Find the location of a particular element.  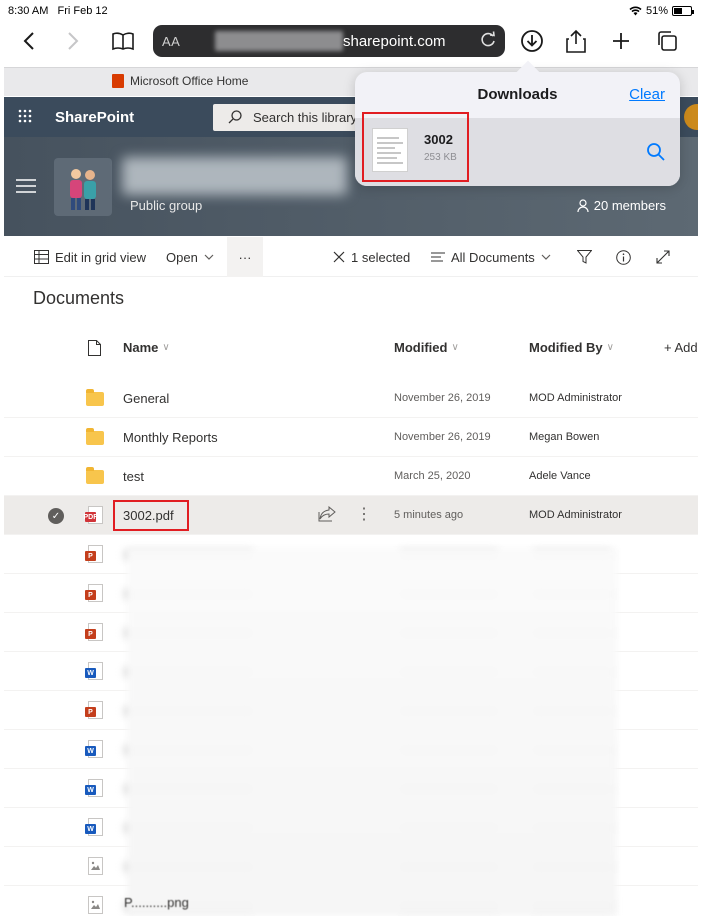

open-button: Open is located at coordinates (190, 257).